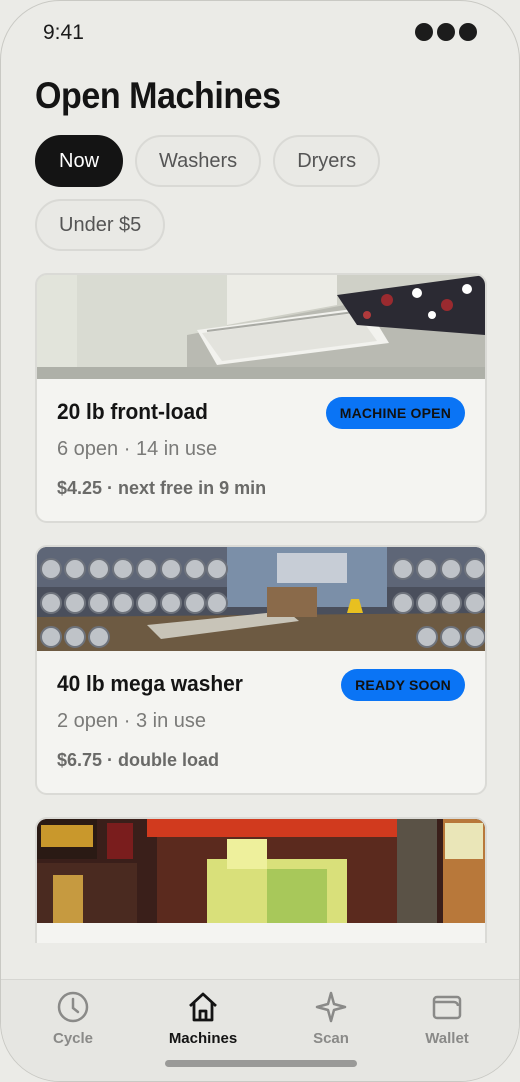 This screenshot has width=520, height=1082. I want to click on filter-chip-washers: Washers, so click(198, 161).